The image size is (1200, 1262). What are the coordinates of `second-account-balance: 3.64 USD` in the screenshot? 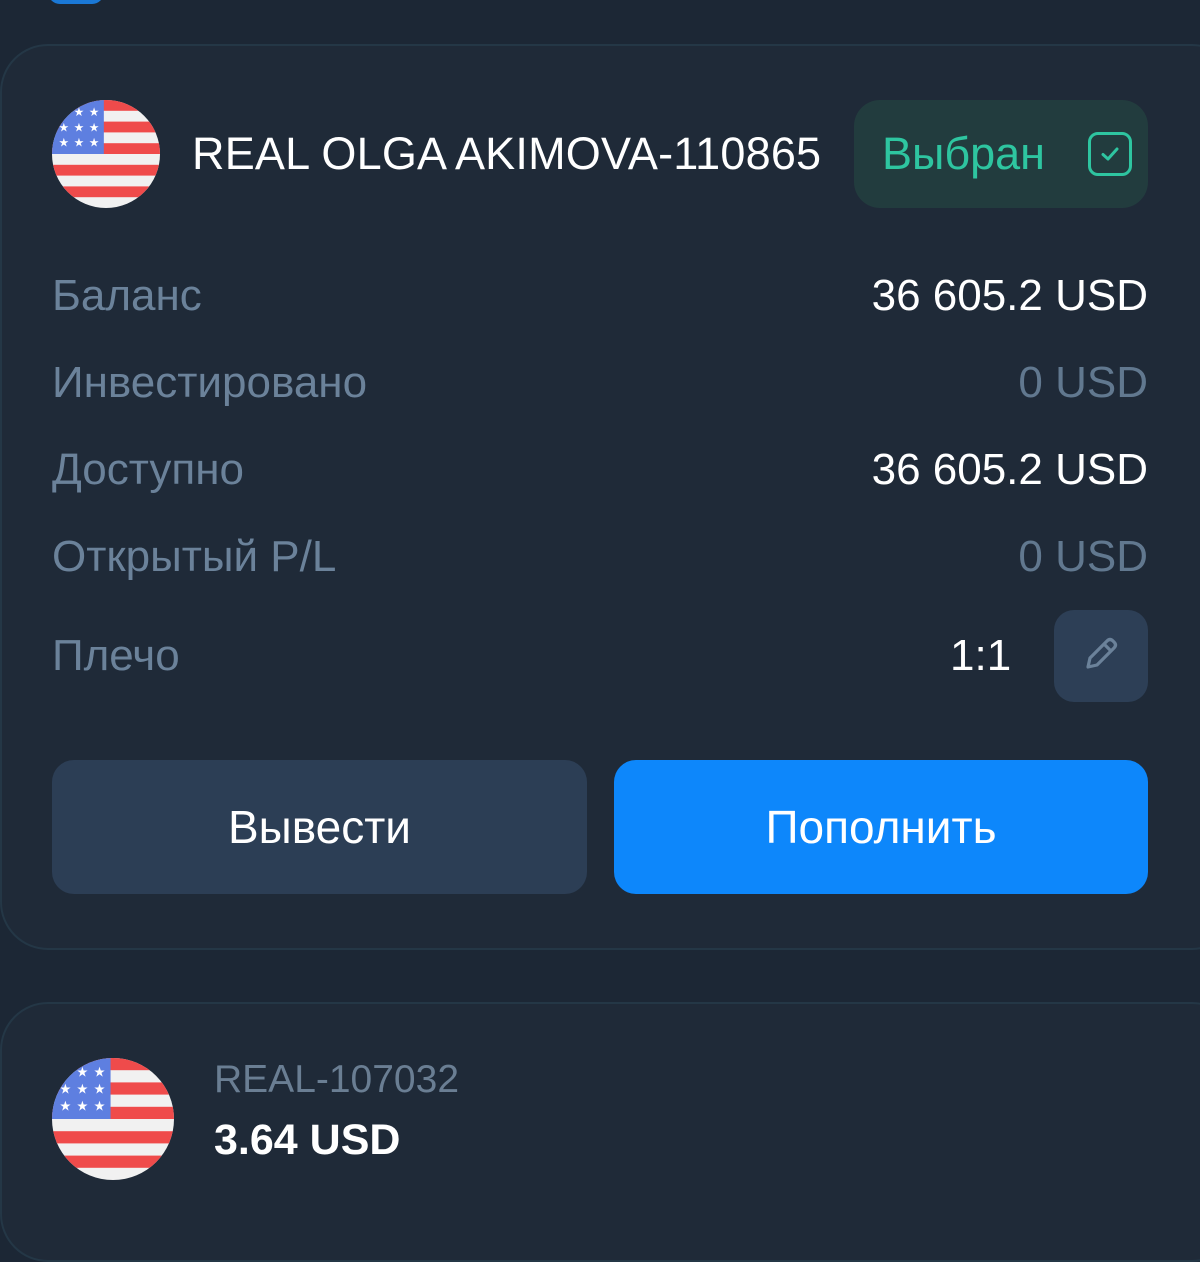 It's located at (307, 1140).